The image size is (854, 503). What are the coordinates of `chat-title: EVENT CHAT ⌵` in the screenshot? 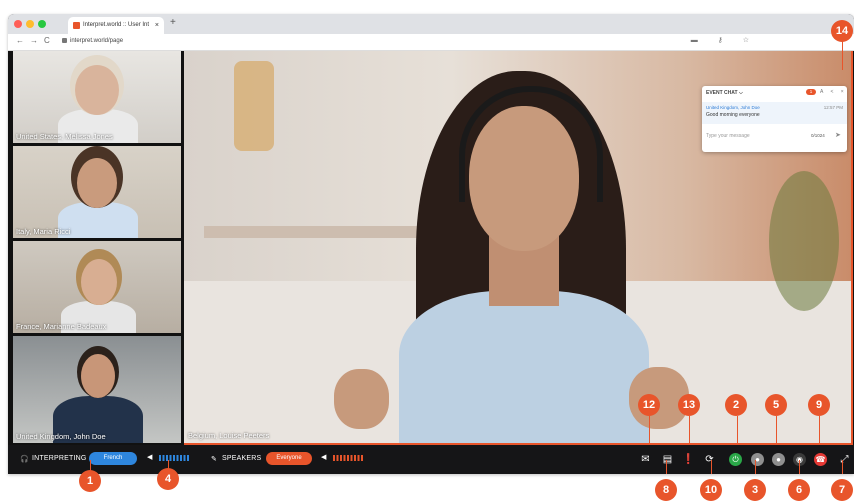 It's located at (724, 93).